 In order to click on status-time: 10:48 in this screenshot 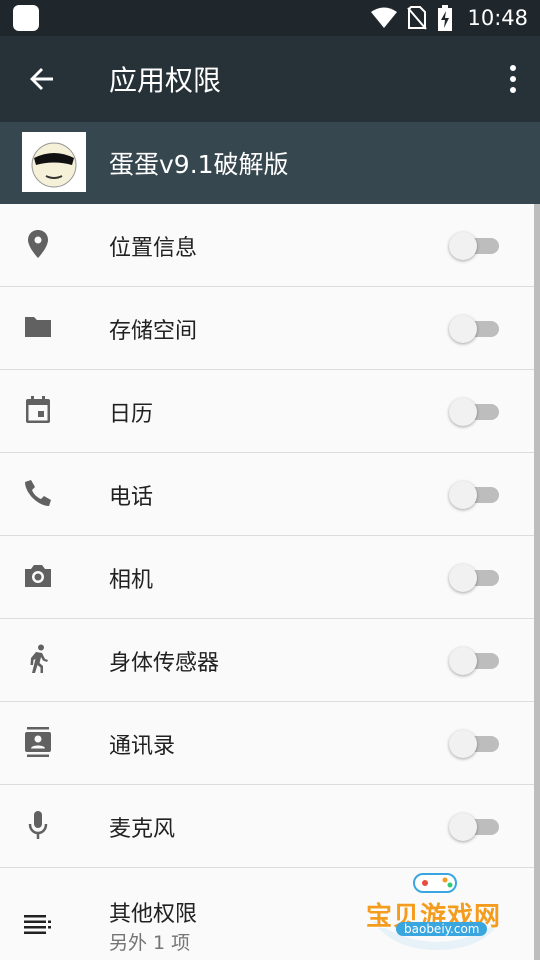, I will do `click(497, 18)`.